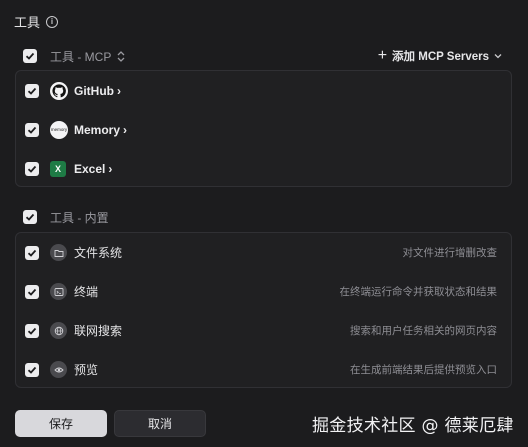 Image resolution: width=528 pixels, height=447 pixels. I want to click on terminal-checkbox, so click(32, 291).